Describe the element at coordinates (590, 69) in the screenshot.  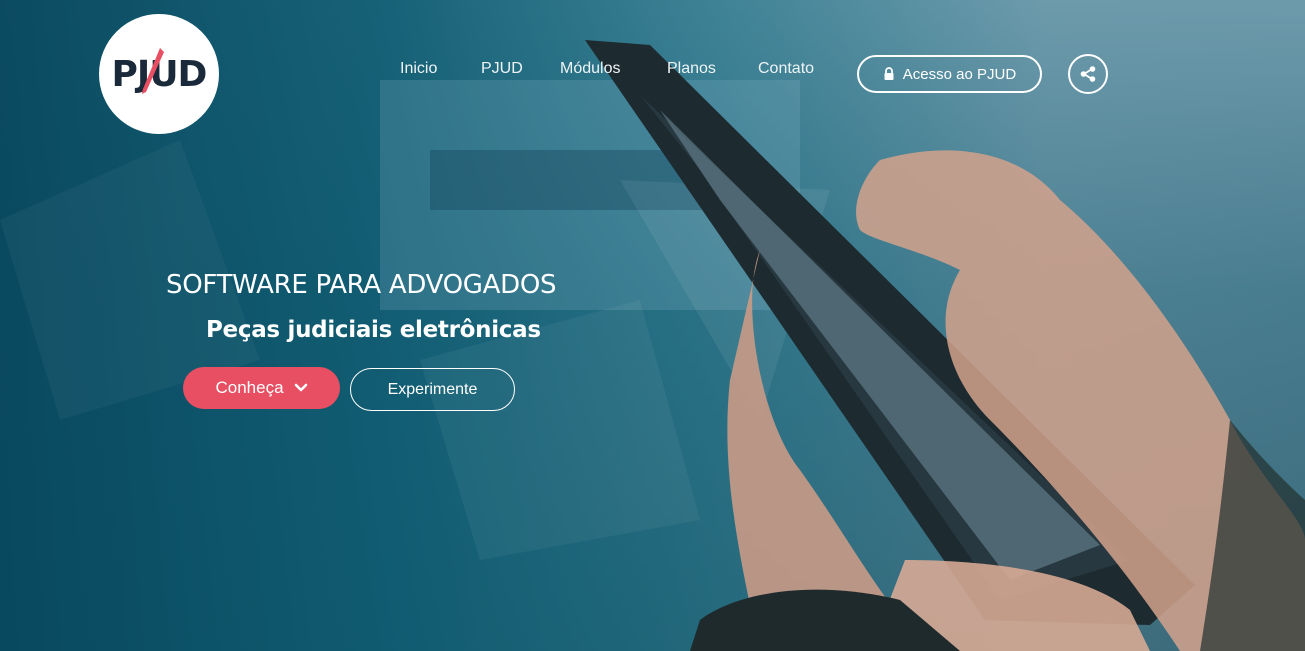
I see `nav-modulos: Módulos` at that location.